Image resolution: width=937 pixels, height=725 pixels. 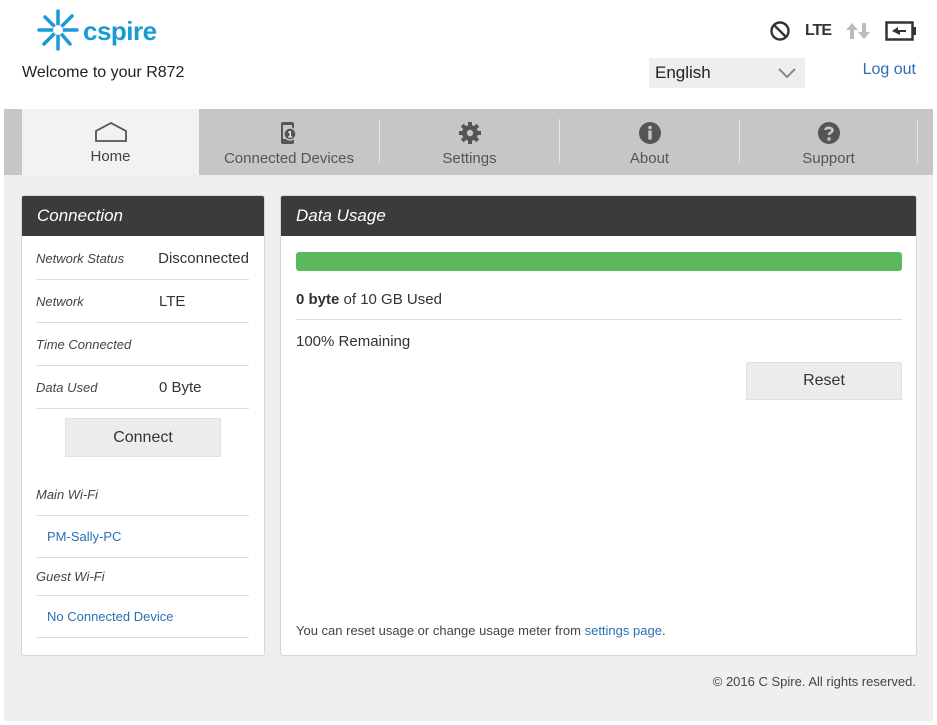 What do you see at coordinates (649, 133) in the screenshot?
I see `info-icon` at bounding box center [649, 133].